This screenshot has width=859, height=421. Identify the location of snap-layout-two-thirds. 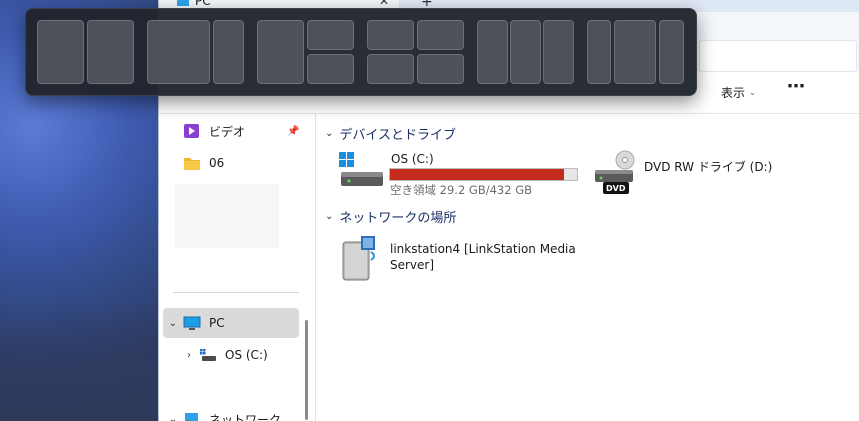
(196, 53).